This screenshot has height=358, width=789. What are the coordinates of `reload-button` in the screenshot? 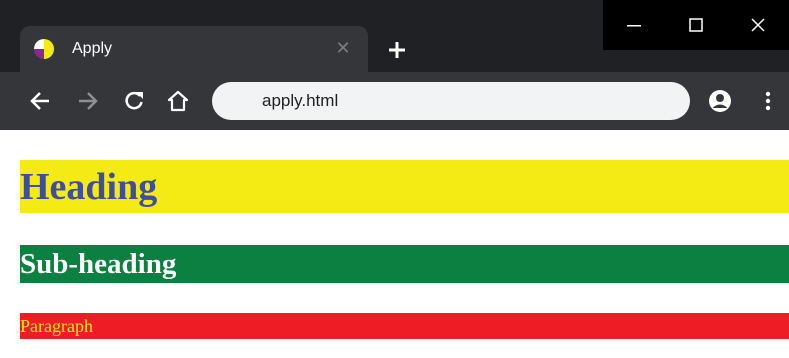 It's located at (134, 101).